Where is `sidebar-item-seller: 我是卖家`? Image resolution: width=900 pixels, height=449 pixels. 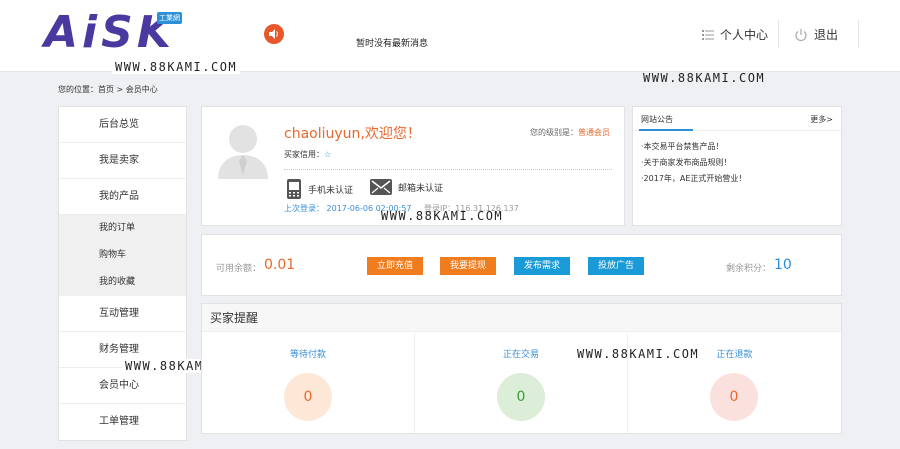
sidebar-item-seller: 我是卖家 is located at coordinates (122, 161).